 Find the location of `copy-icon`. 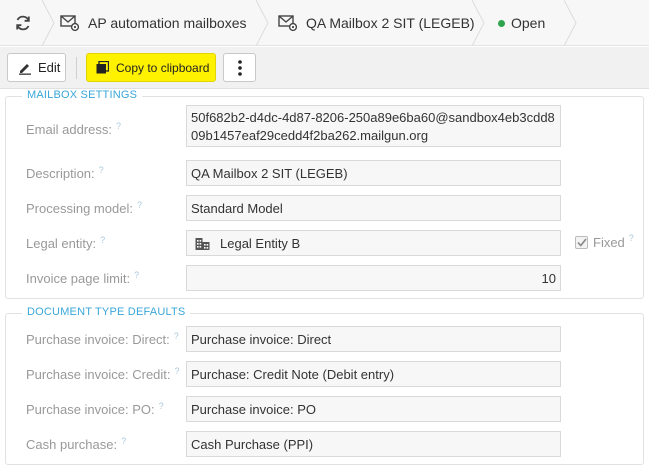

copy-icon is located at coordinates (102, 67).